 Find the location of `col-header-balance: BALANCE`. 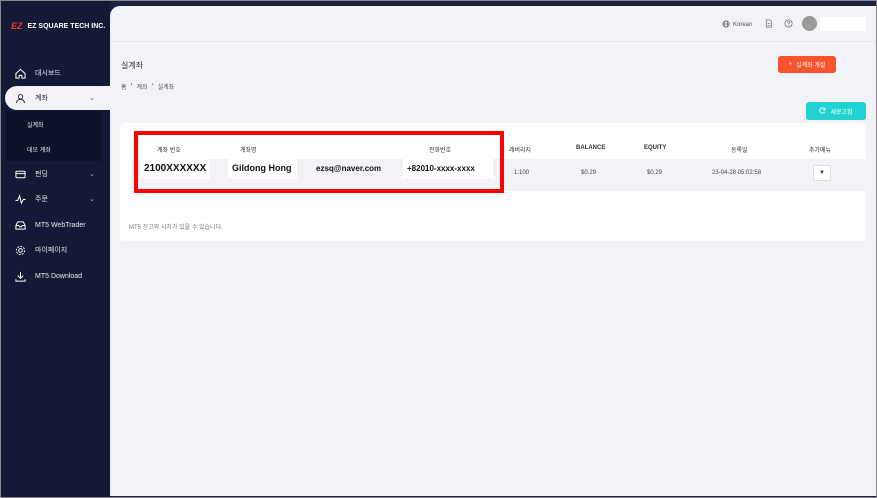

col-header-balance: BALANCE is located at coordinates (591, 148).